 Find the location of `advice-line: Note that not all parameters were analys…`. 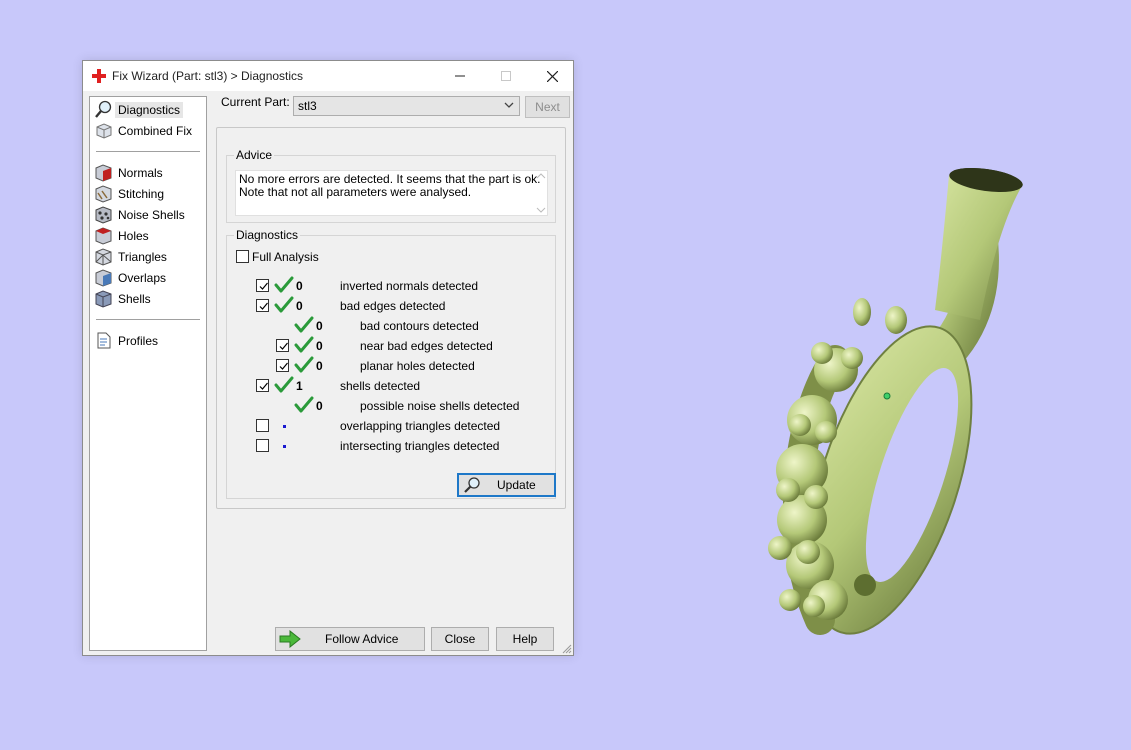

advice-line: Note that not all parameters were analys… is located at coordinates (355, 192).